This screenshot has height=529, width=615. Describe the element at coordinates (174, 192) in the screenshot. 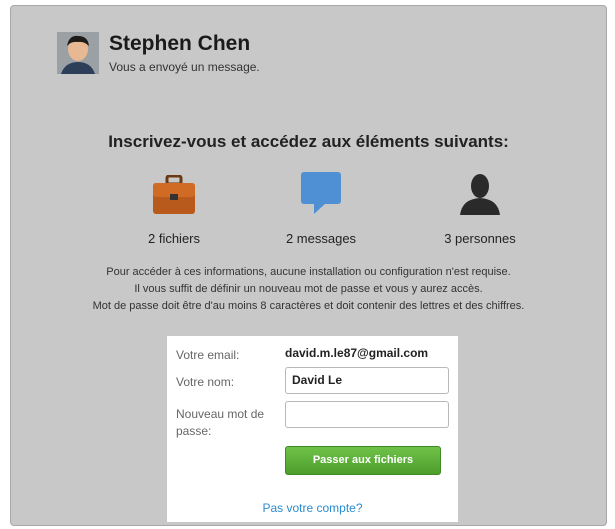

I see `briefcase-icon` at that location.